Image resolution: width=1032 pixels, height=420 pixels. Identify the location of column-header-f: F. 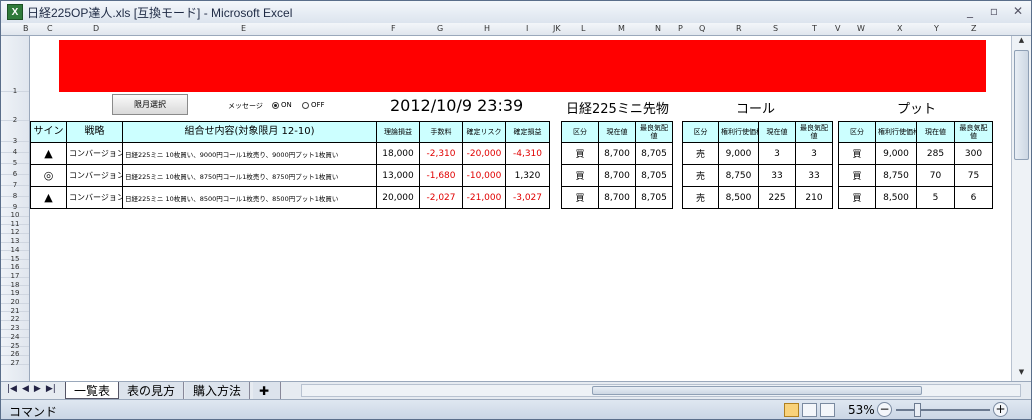
(393, 28).